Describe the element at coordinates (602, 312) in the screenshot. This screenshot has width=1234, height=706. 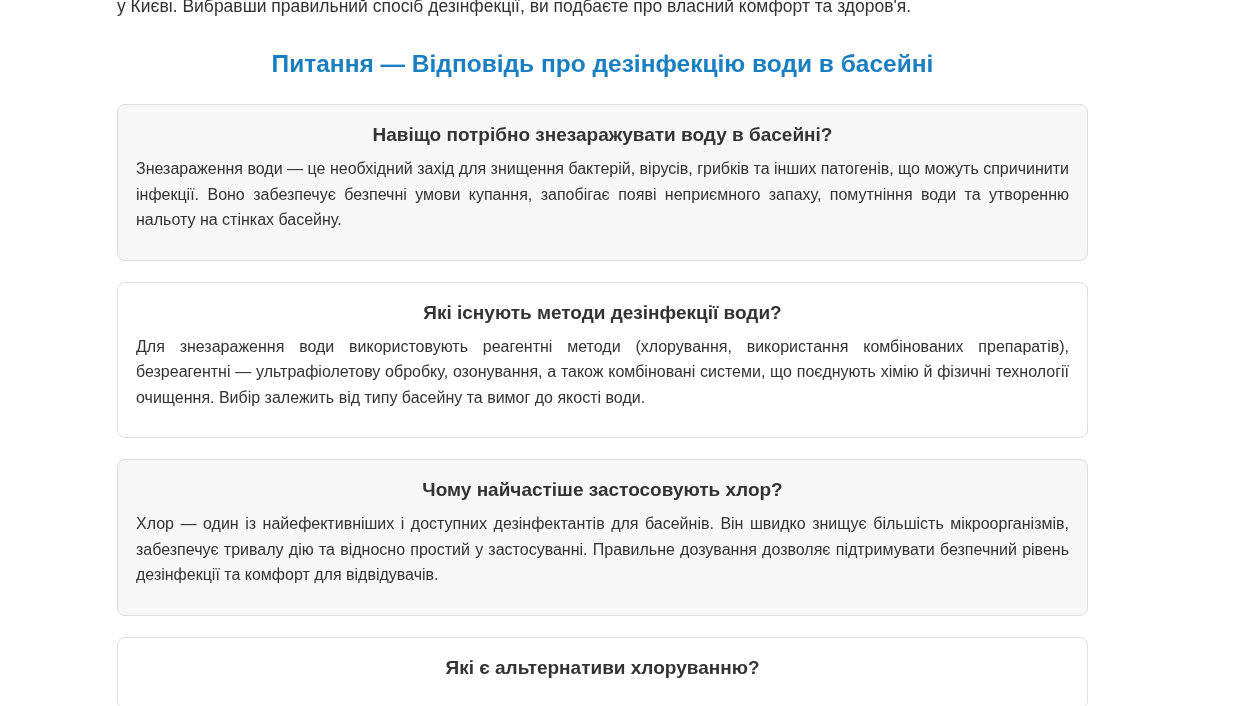
I see `faq-question: Які існують методи дезінфекції води?` at that location.